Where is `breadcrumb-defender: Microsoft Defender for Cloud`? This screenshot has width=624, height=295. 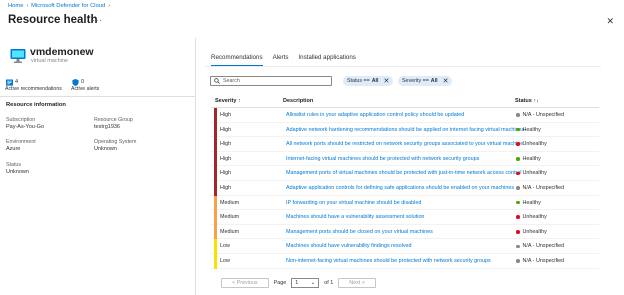
breadcrumb-defender: Microsoft Defender for Cloud is located at coordinates (68, 6).